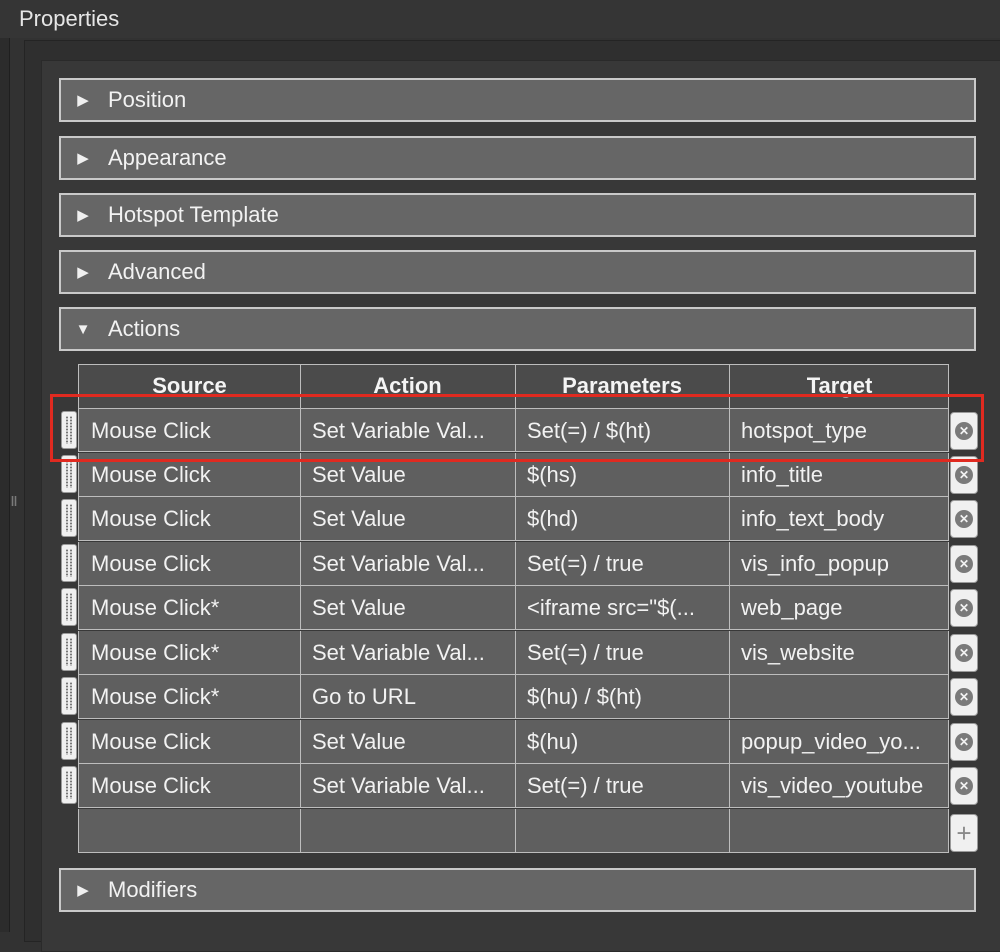 The image size is (1000, 952). What do you see at coordinates (625, 431) in the screenshot?
I see `cell-parameters: Set(=) / $(ht)` at bounding box center [625, 431].